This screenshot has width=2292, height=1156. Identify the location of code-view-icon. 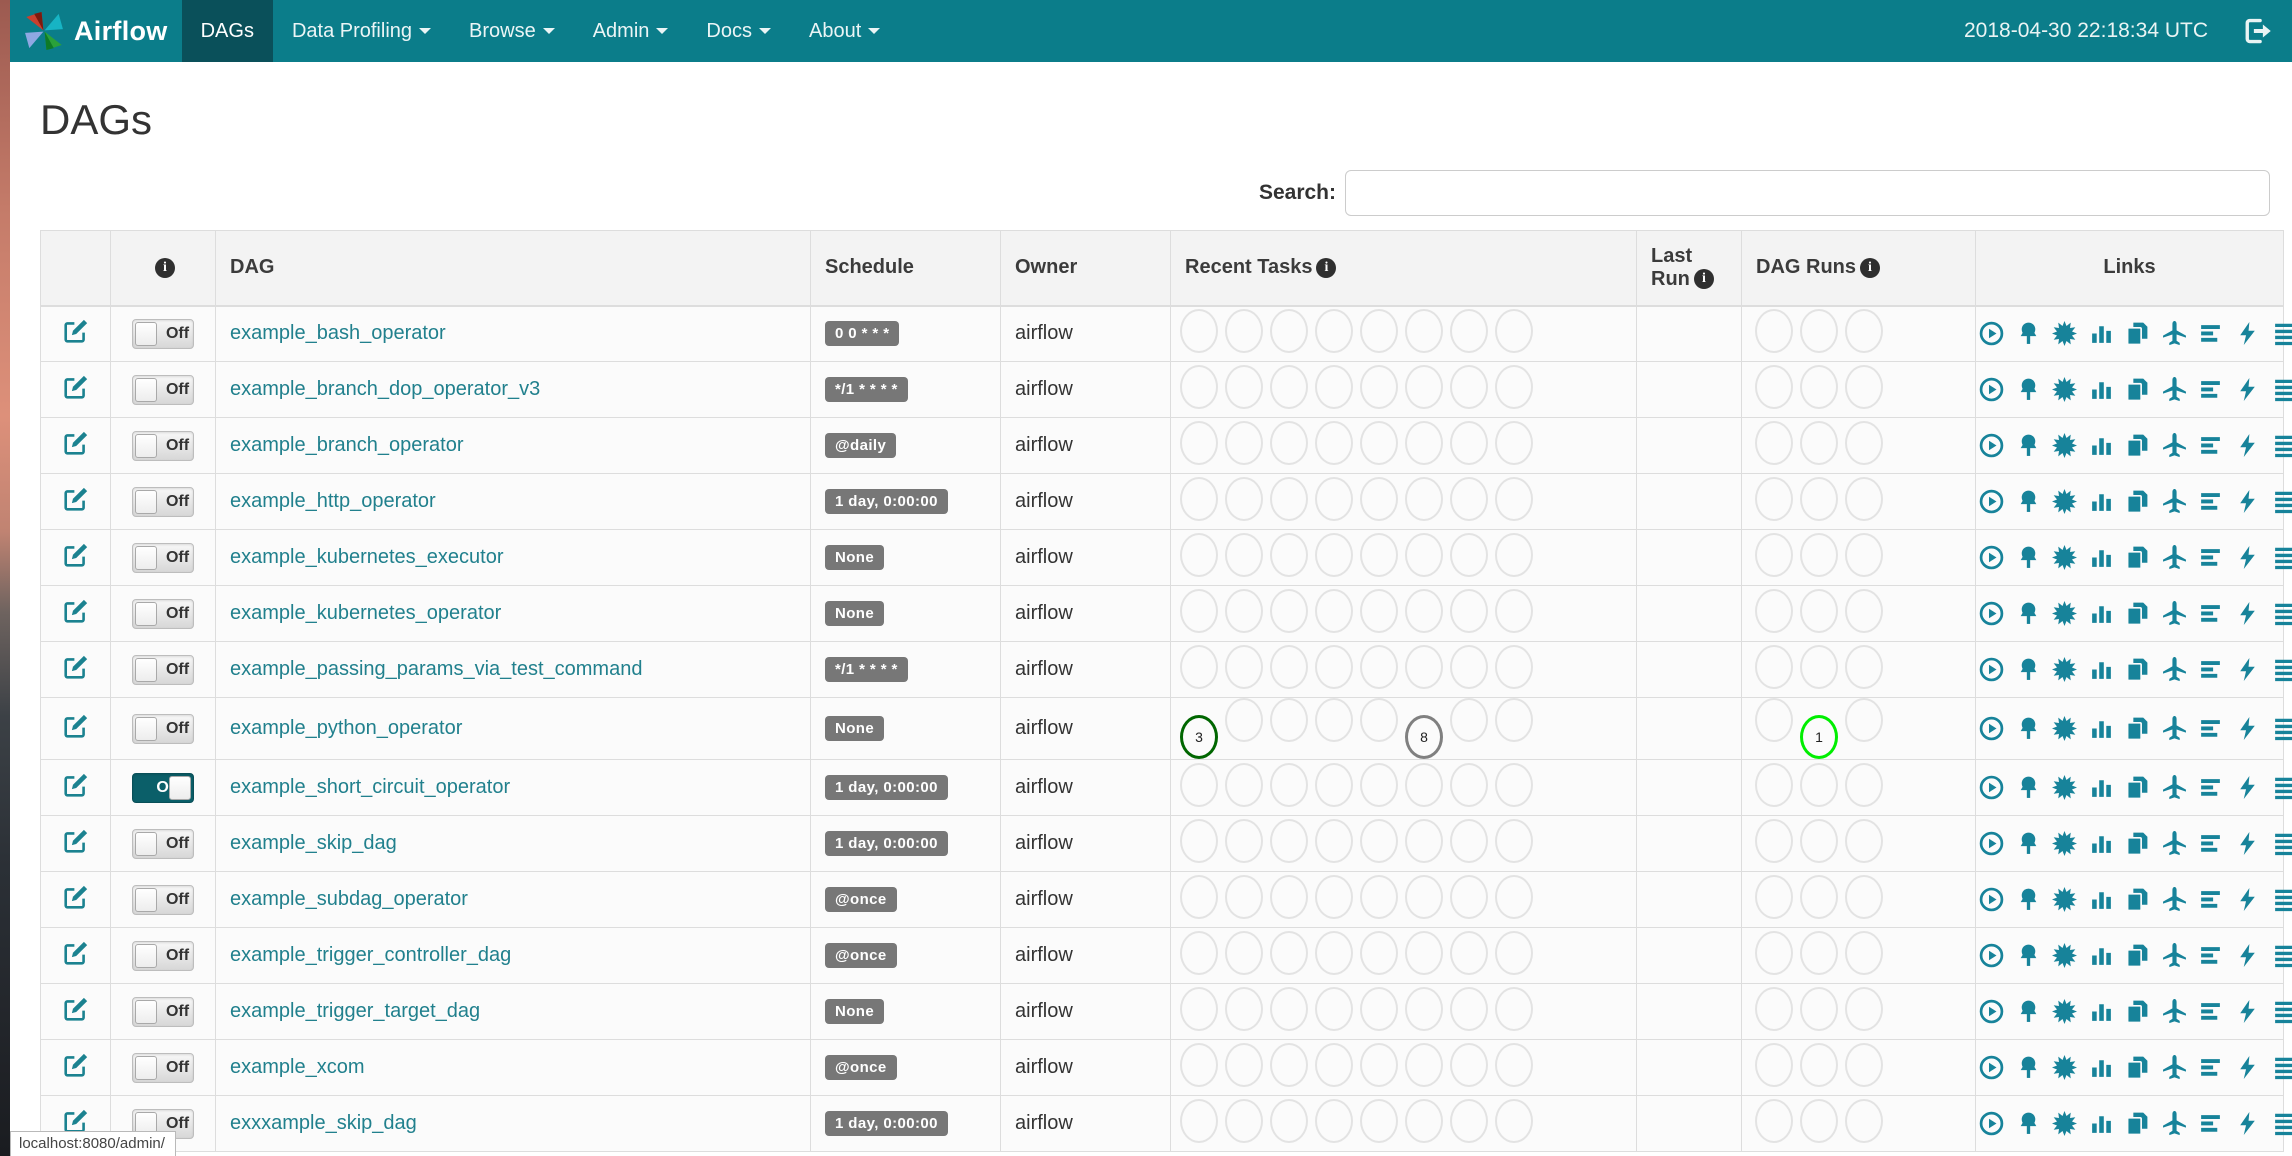
(2247, 1123).